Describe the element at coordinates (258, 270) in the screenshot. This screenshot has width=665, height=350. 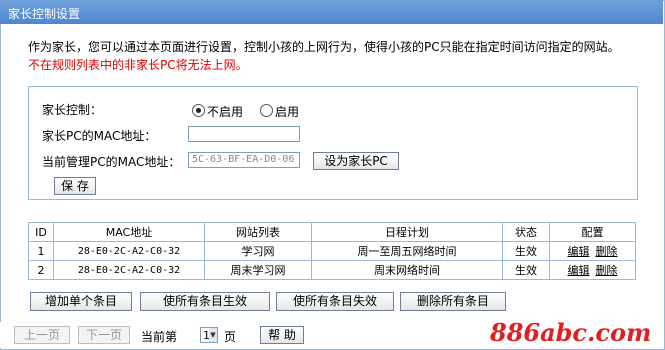
I see `row-sites: 周末学习网` at that location.